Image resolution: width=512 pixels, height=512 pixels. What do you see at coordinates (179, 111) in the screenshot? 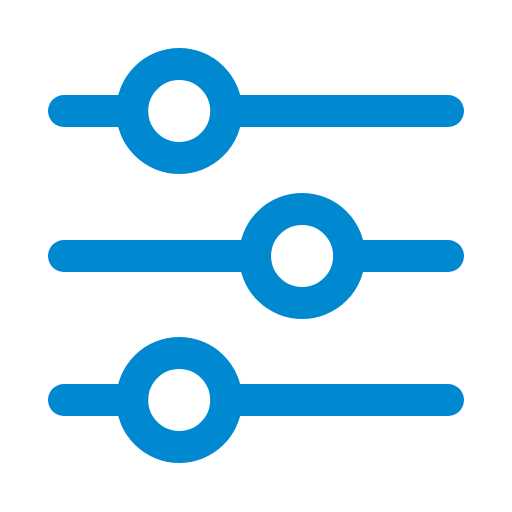
I see `slider-1-knob` at bounding box center [179, 111].